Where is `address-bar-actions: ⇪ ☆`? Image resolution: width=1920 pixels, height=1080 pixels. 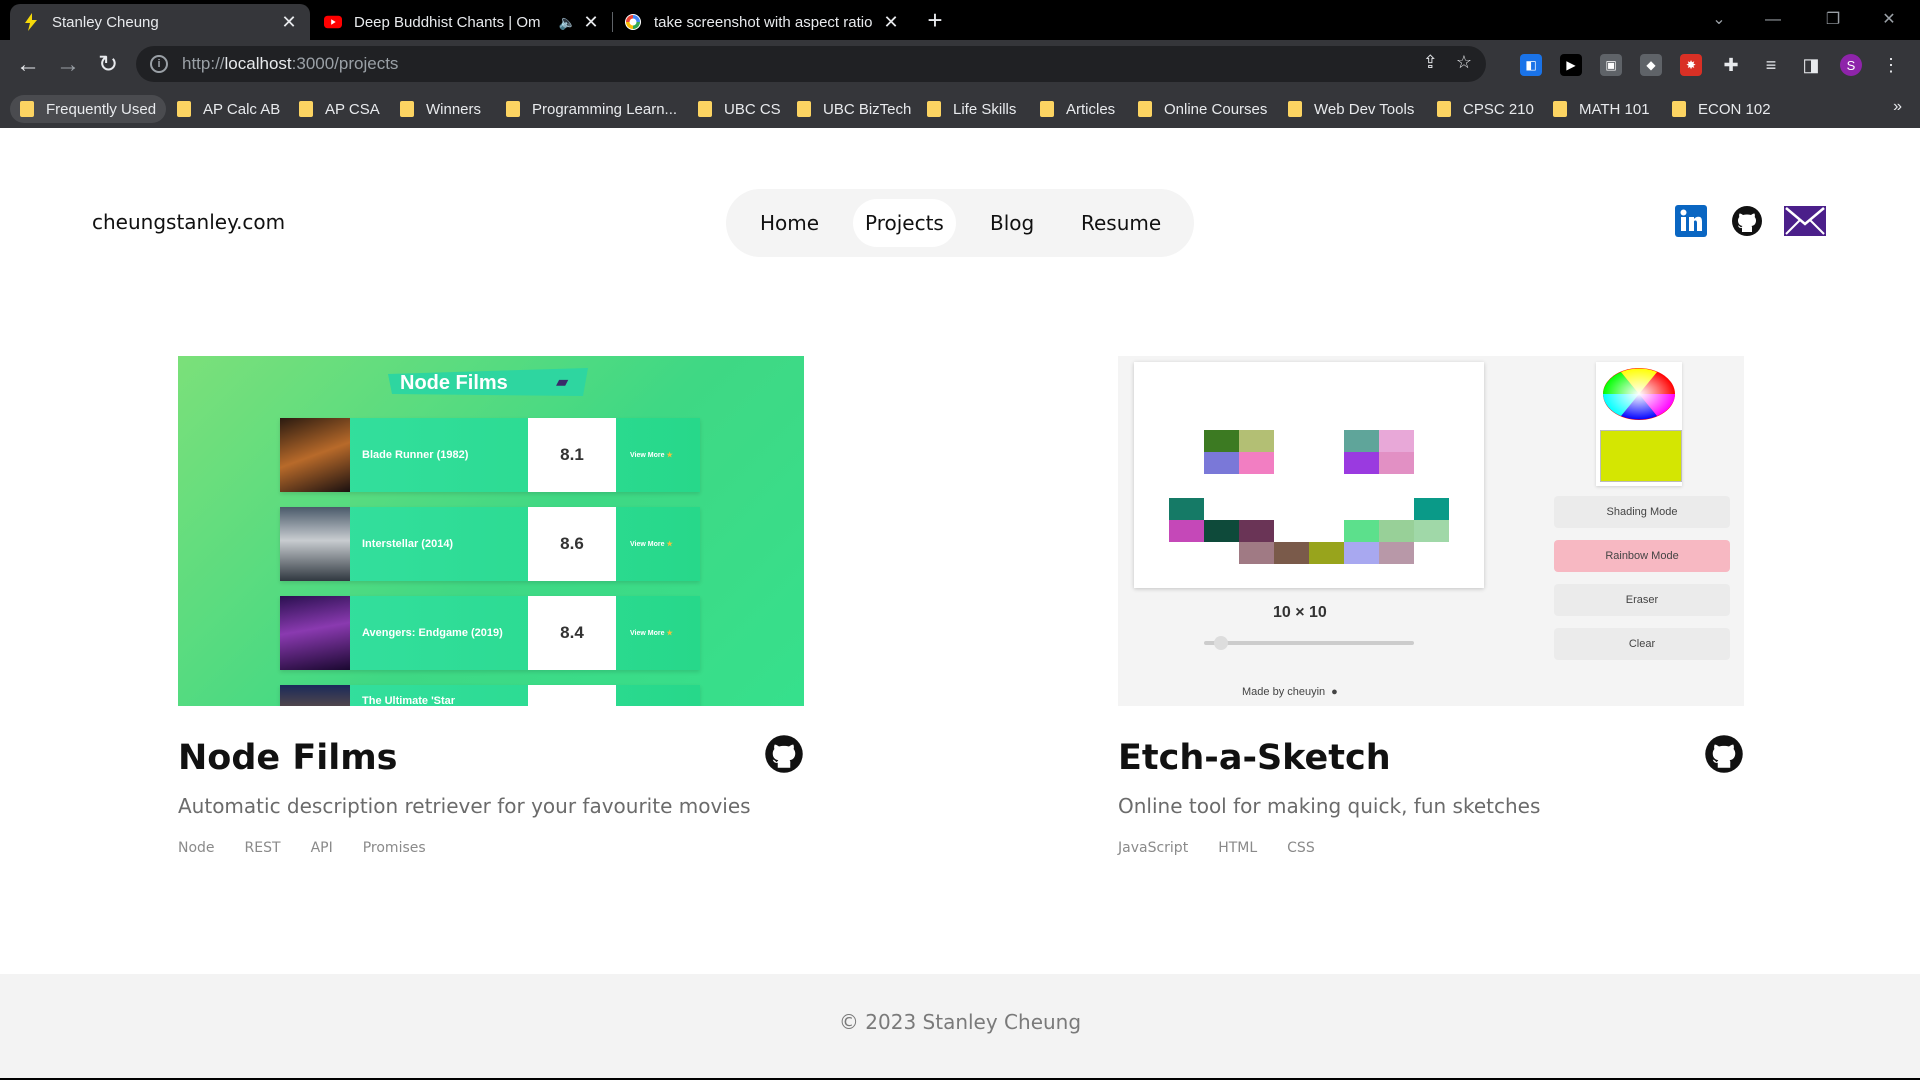
address-bar-actions: ⇪ ☆ is located at coordinates (1447, 62).